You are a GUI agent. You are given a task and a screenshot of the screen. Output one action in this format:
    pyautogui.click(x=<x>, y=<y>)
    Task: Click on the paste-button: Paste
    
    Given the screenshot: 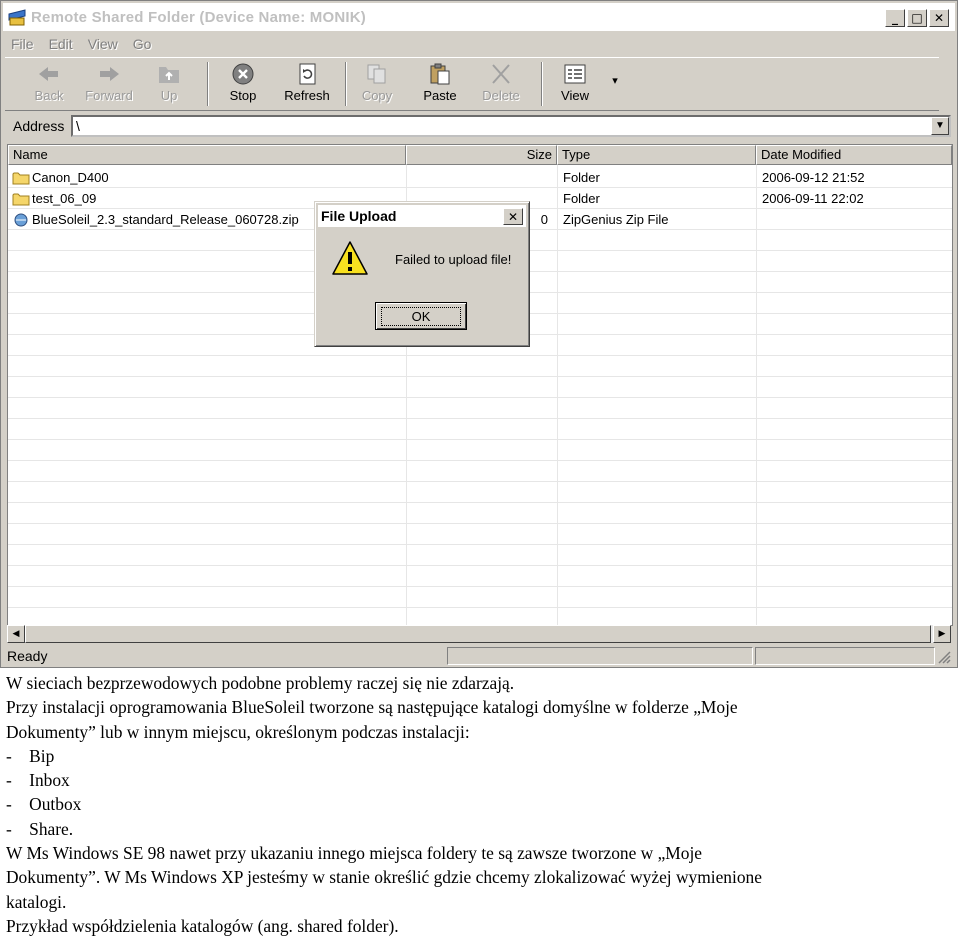 What is the action you would take?
    pyautogui.click(x=440, y=85)
    